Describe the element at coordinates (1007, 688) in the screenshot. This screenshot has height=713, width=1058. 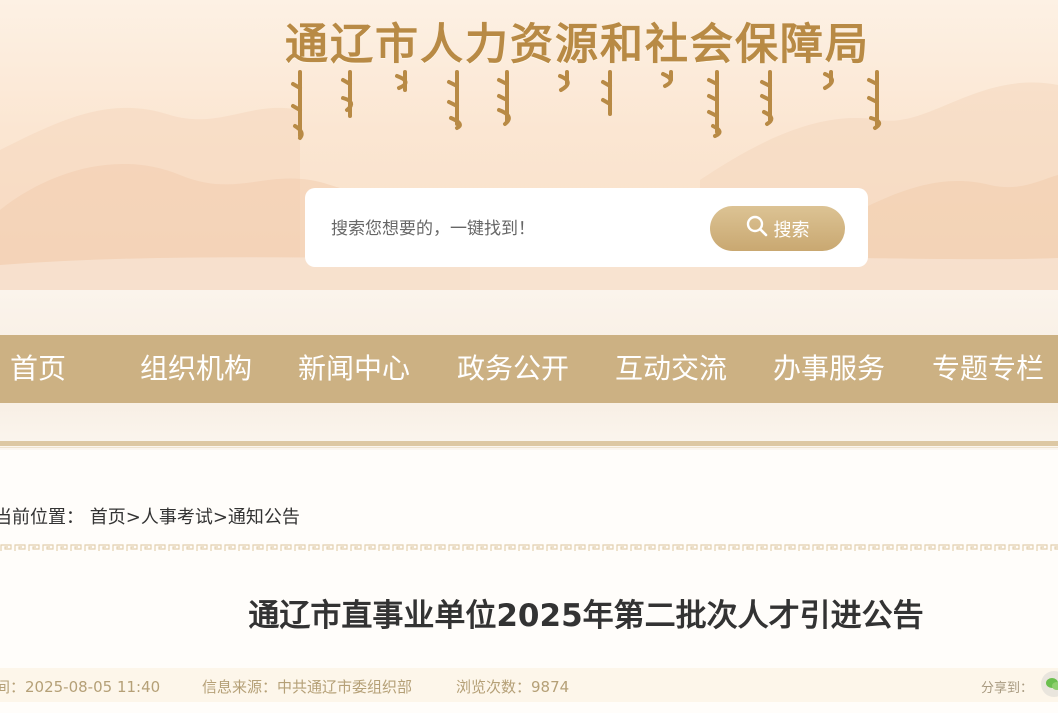
I see `share-label: 分享到：` at that location.